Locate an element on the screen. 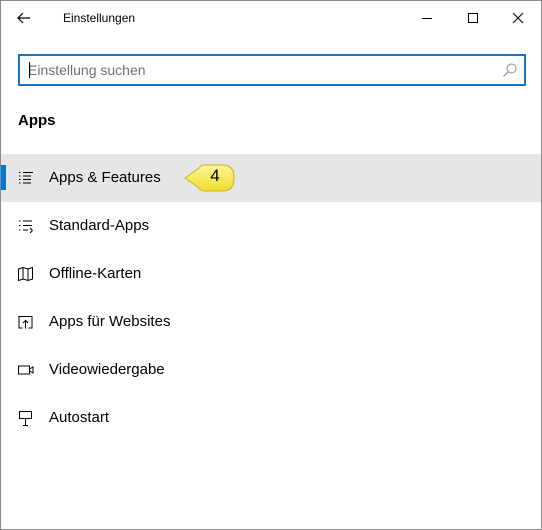 Image resolution: width=542 pixels, height=530 pixels. arrow-left-icon is located at coordinates (23, 18).